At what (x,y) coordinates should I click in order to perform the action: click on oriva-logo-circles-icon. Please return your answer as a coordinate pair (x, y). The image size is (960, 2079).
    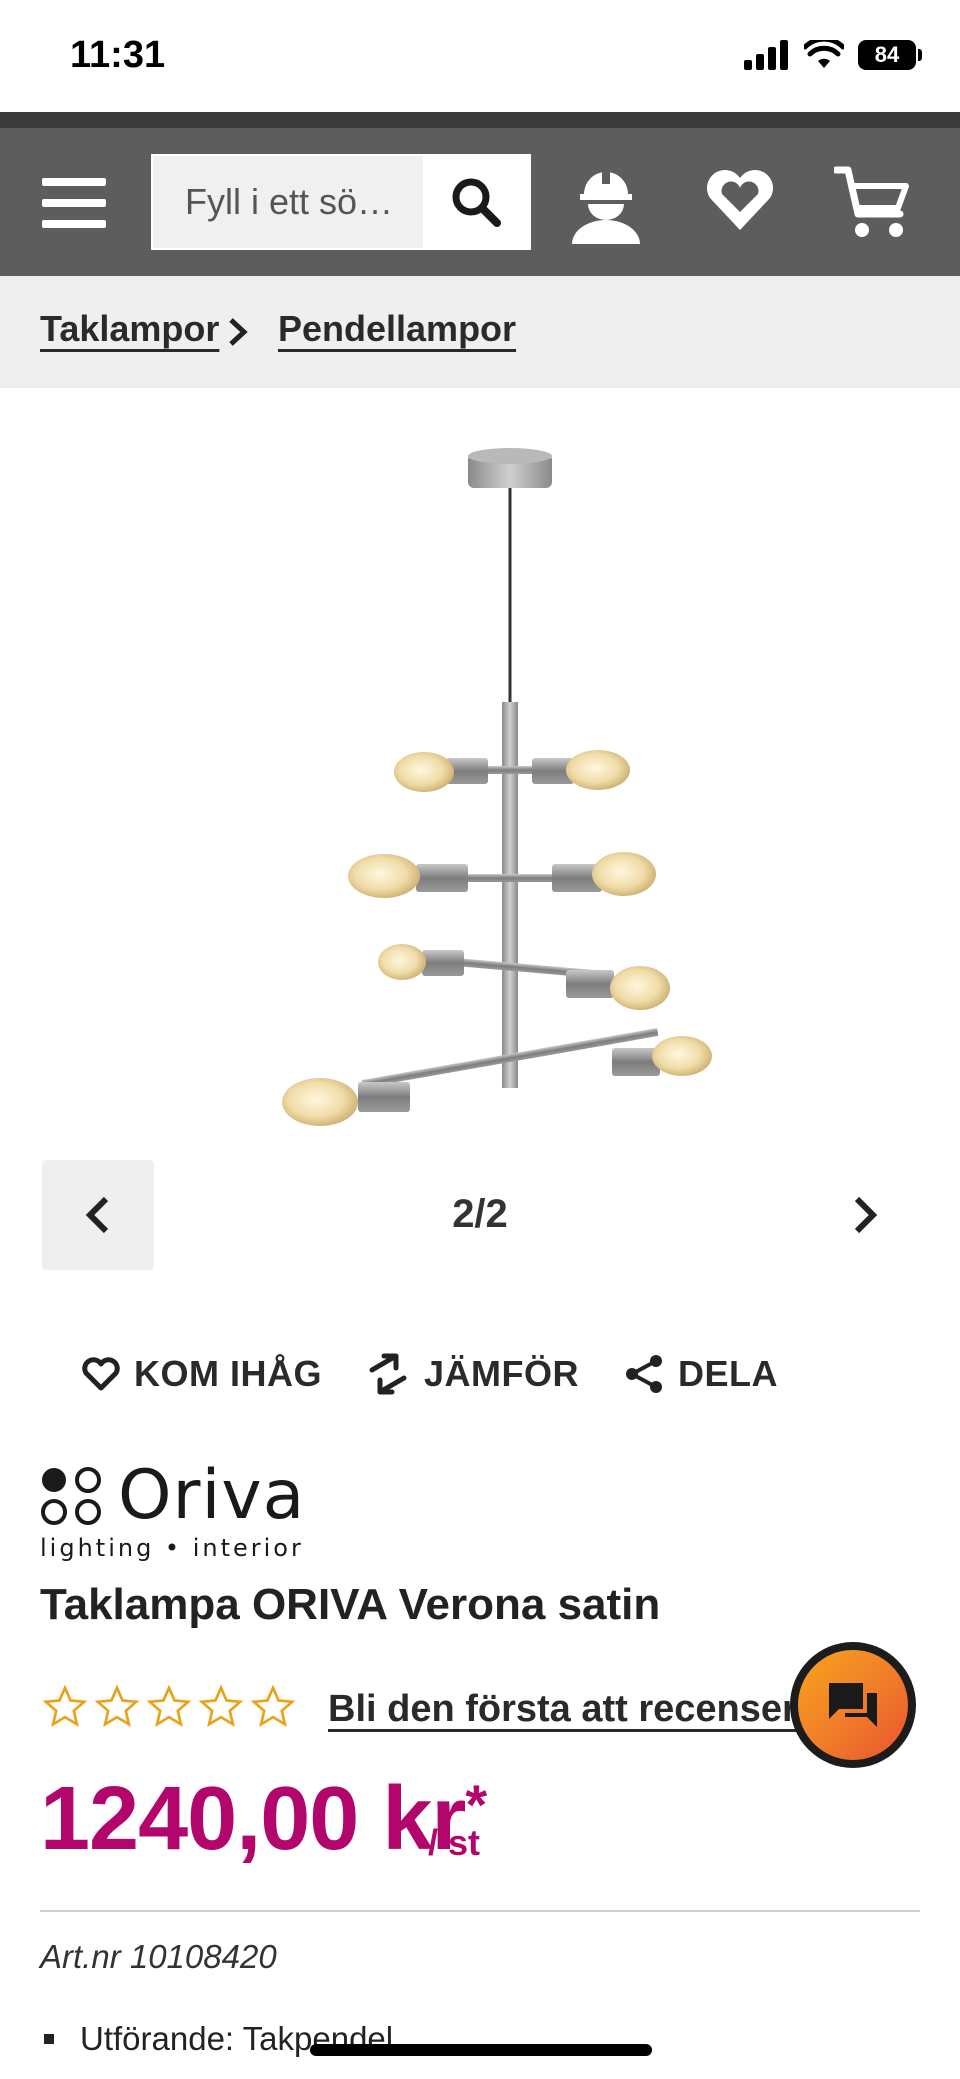
    Looking at the image, I should click on (71, 1496).